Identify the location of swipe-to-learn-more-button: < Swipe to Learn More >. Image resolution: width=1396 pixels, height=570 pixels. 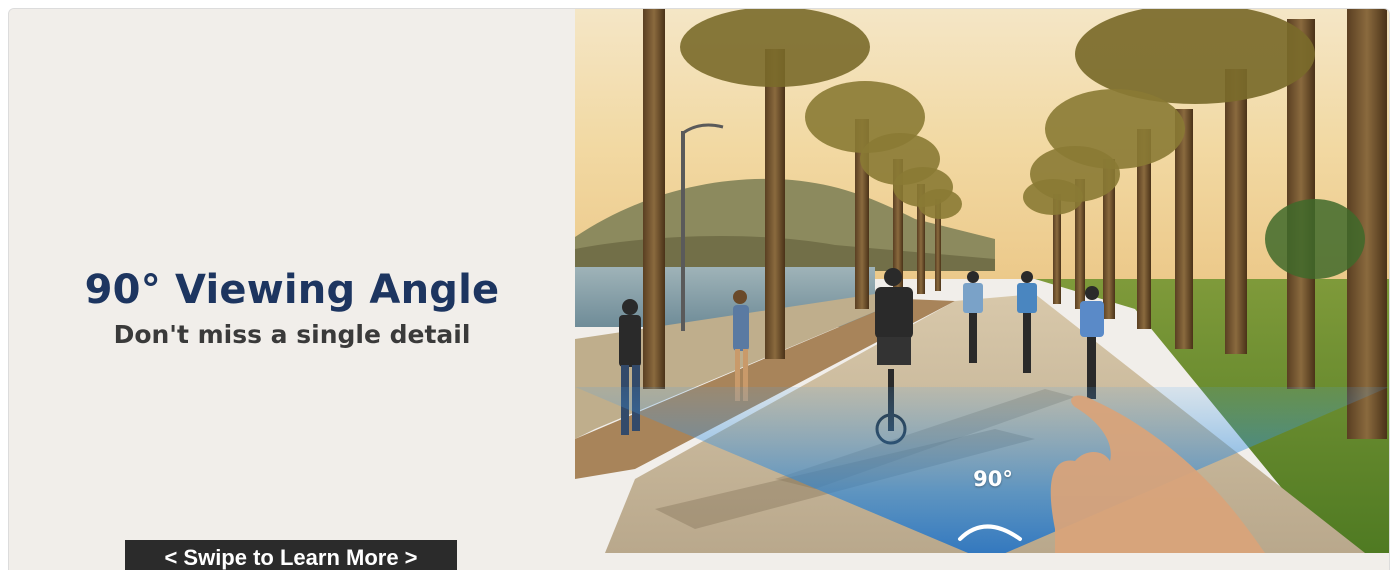
(291, 555).